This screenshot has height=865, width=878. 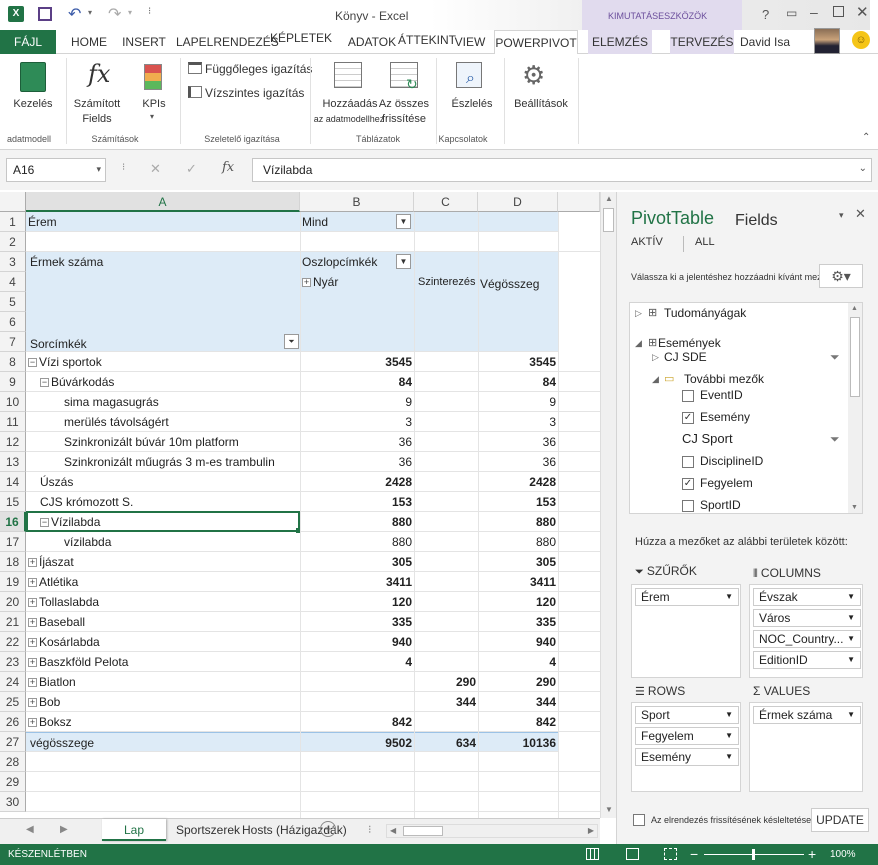 I want to click on settings-icon: ⚙, so click(x=533, y=75).